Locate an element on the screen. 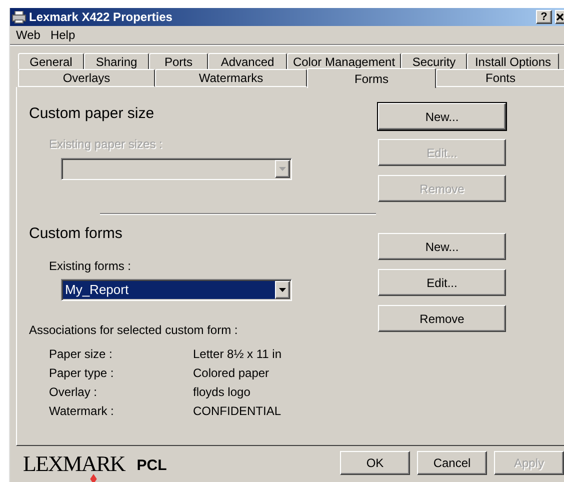 Image resolution: width=564 pixels, height=482 pixels. field-label: Existing forms : is located at coordinates (90, 266).